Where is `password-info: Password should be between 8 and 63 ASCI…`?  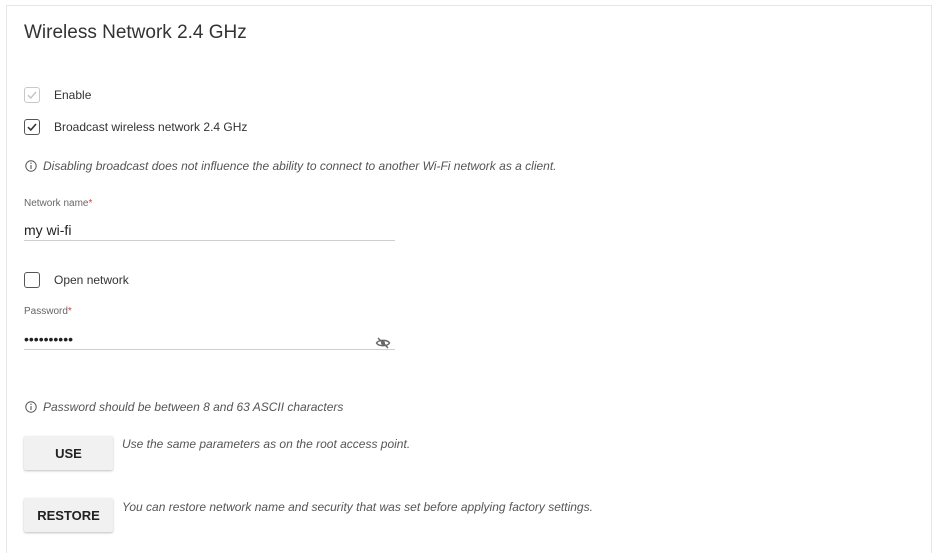
password-info: Password should be between 8 and 63 ASCI… is located at coordinates (184, 407).